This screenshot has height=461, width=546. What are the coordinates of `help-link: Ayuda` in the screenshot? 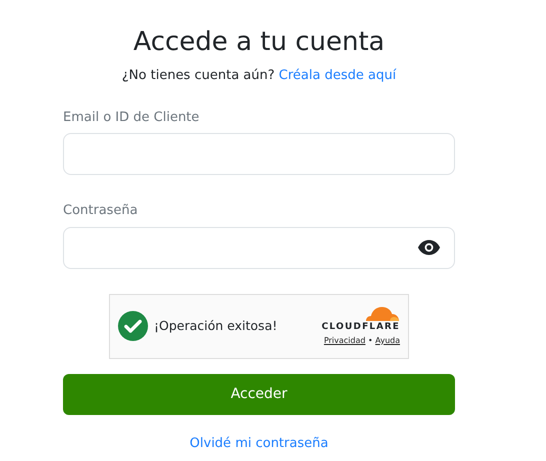 It's located at (387, 340).